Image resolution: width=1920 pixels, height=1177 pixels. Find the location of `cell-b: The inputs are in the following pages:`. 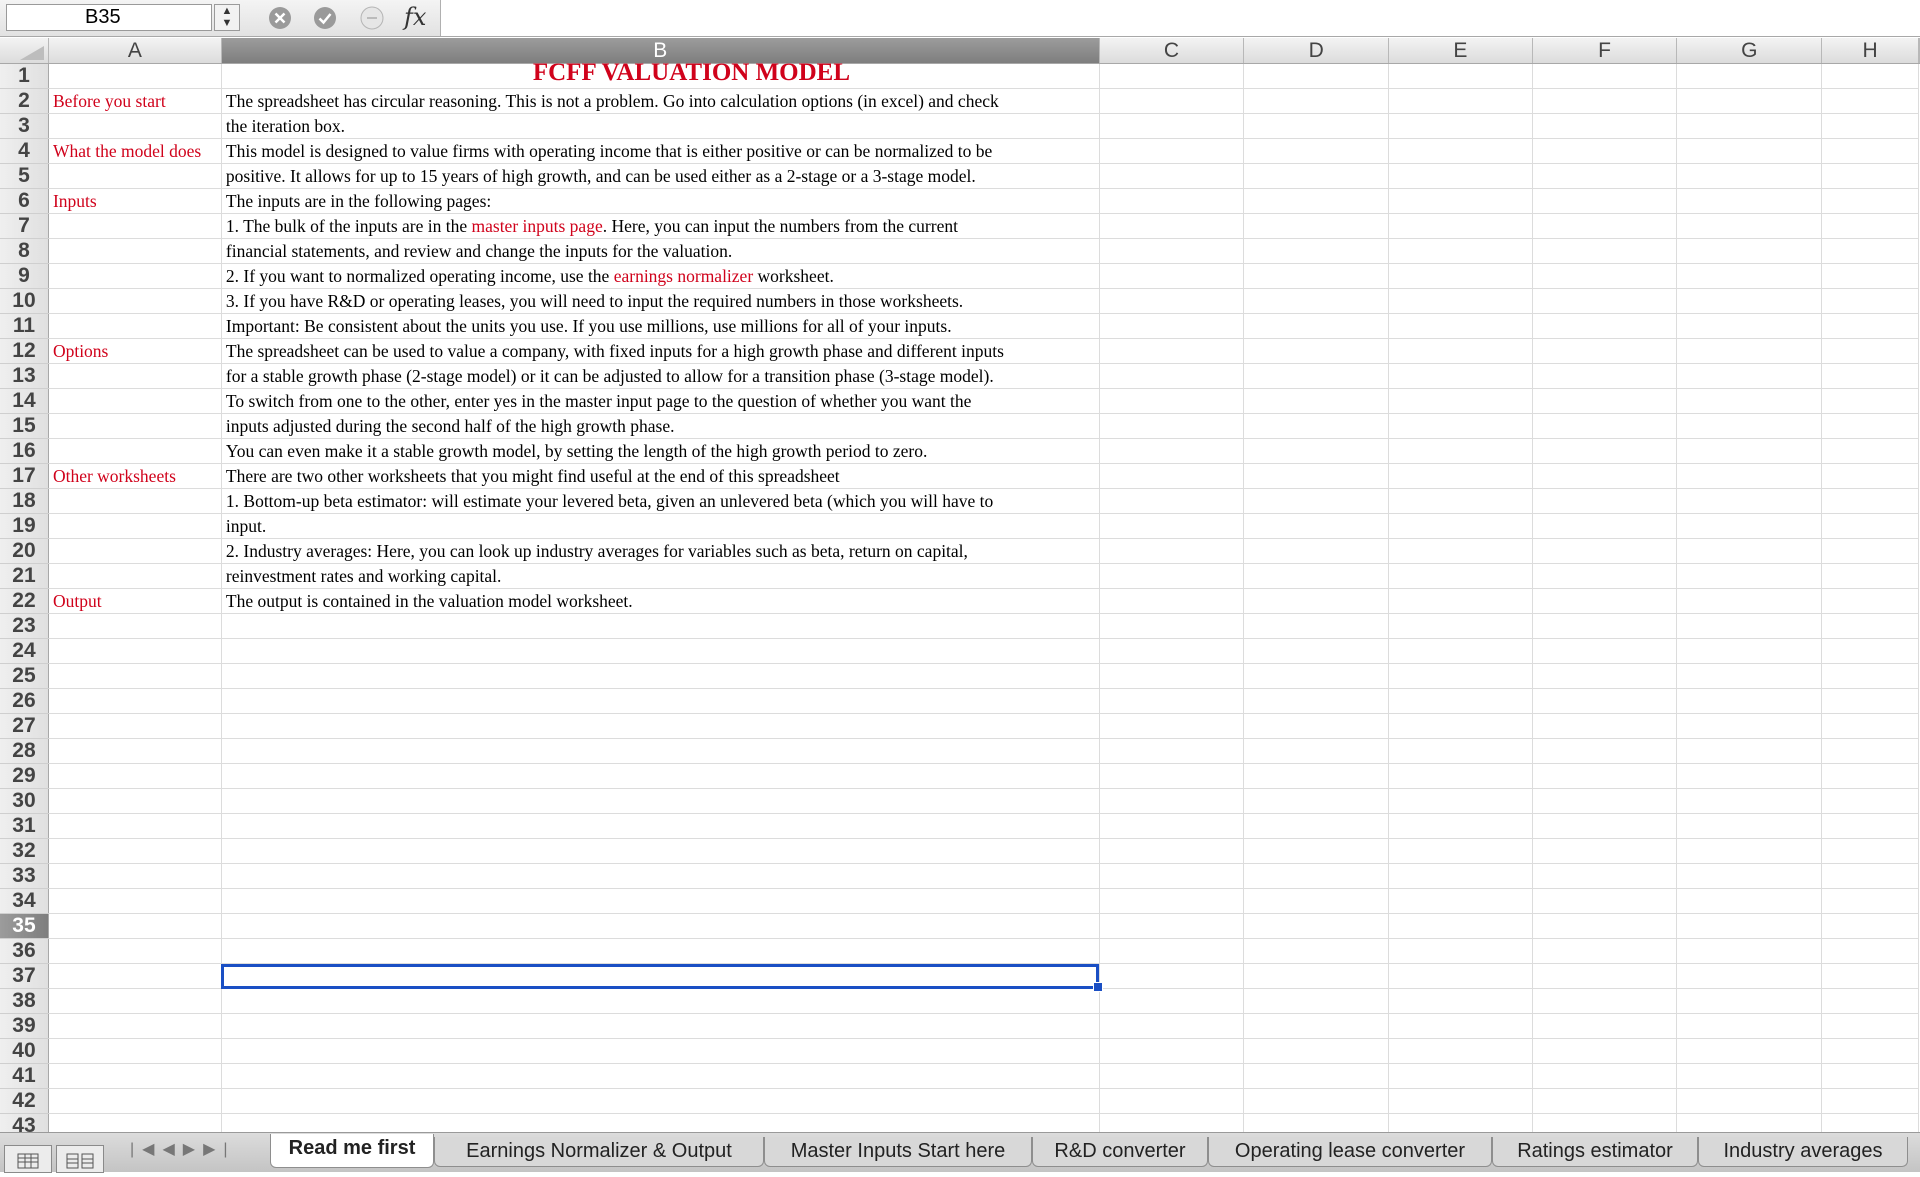

cell-b: The inputs are in the following pages: is located at coordinates (660, 201).